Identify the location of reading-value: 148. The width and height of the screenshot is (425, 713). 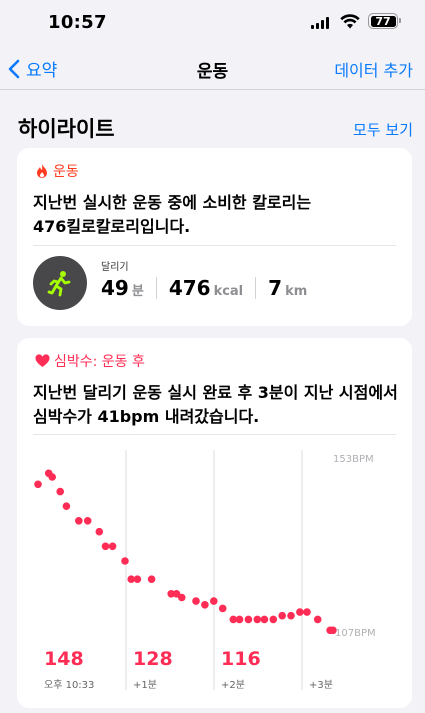
(64, 659).